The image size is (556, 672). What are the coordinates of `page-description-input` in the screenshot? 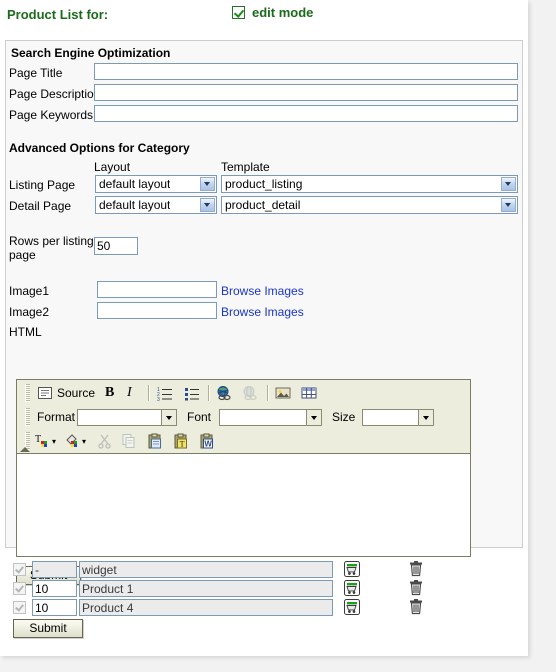 It's located at (306, 92).